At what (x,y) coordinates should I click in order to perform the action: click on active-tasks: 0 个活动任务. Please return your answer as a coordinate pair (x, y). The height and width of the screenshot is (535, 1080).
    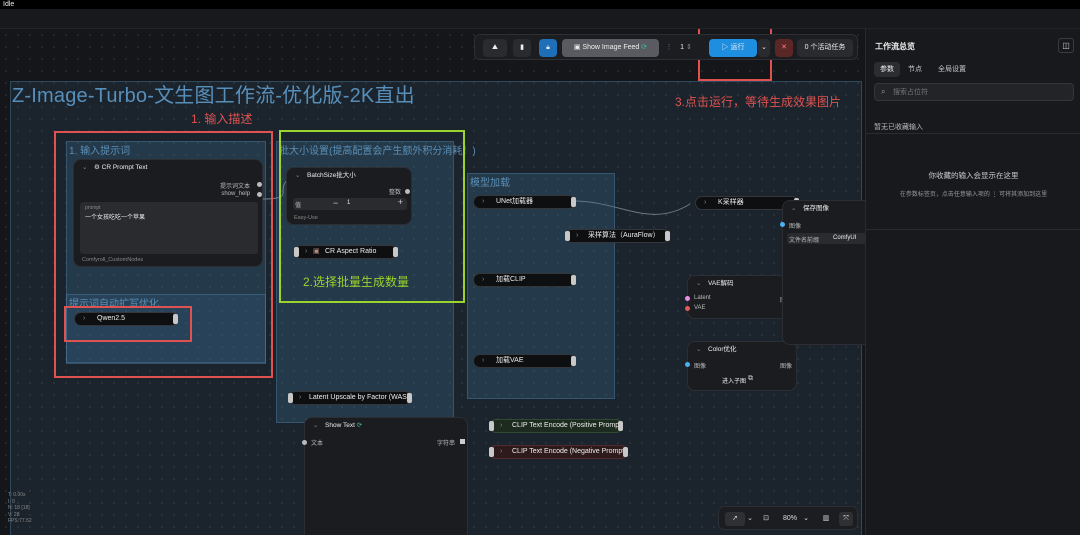
    Looking at the image, I should click on (825, 48).